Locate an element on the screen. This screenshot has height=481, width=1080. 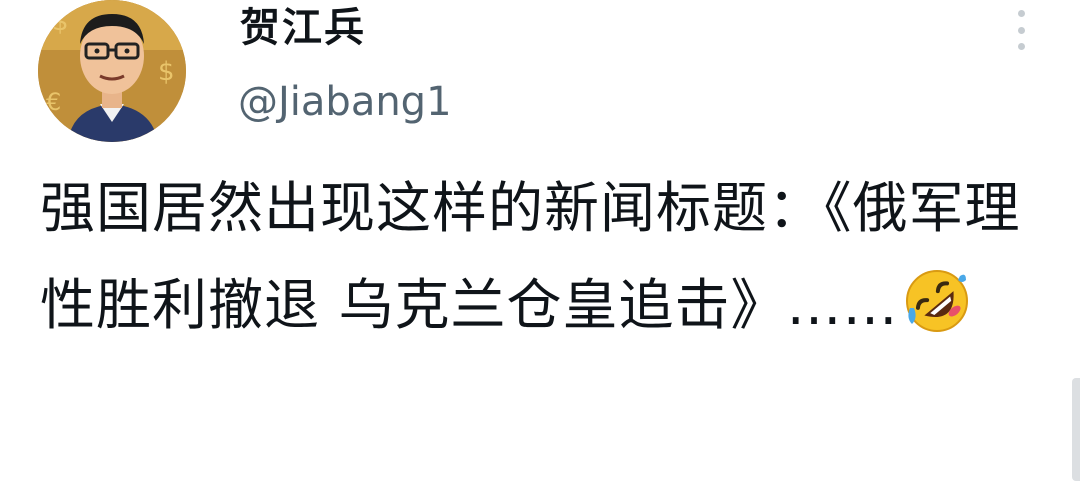
avatar: $ $ € is located at coordinates (112, 71).